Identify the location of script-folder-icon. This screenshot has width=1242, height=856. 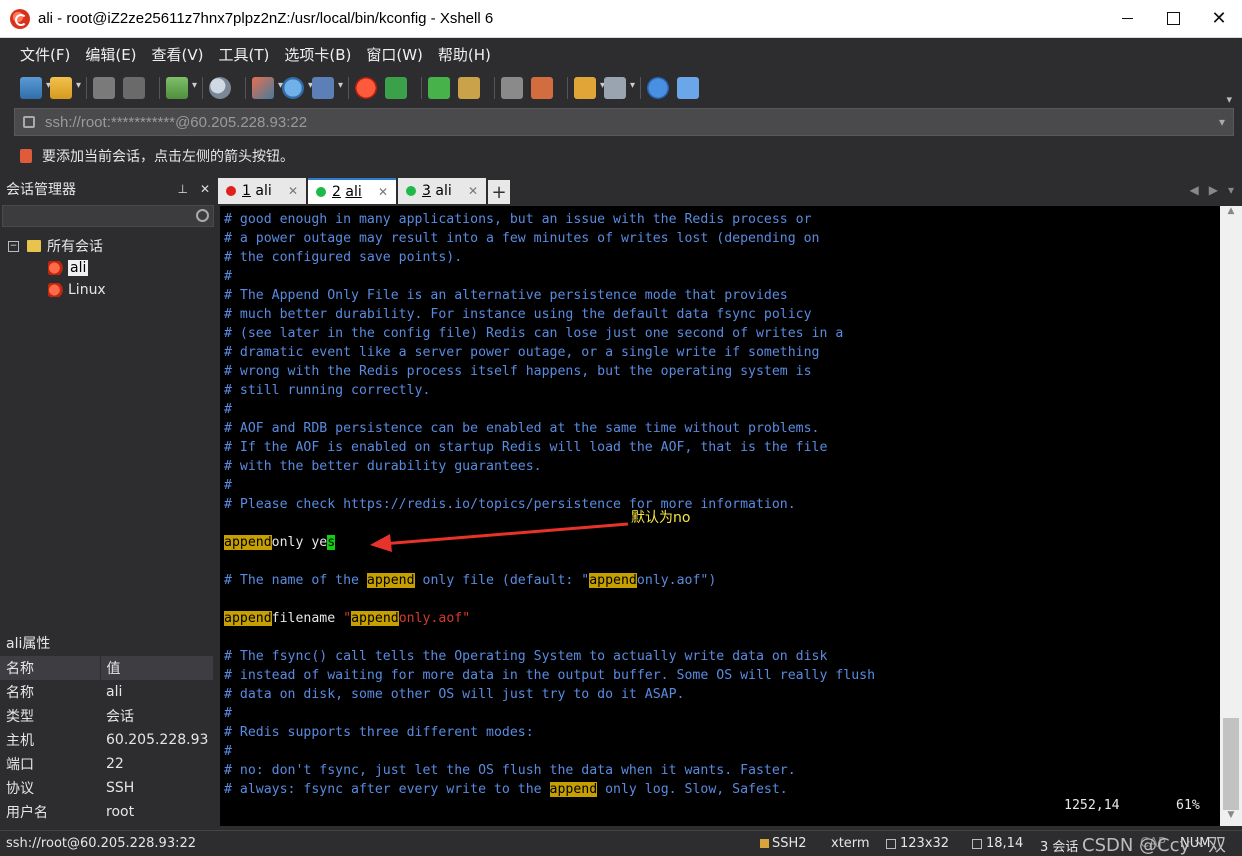
(589, 88).